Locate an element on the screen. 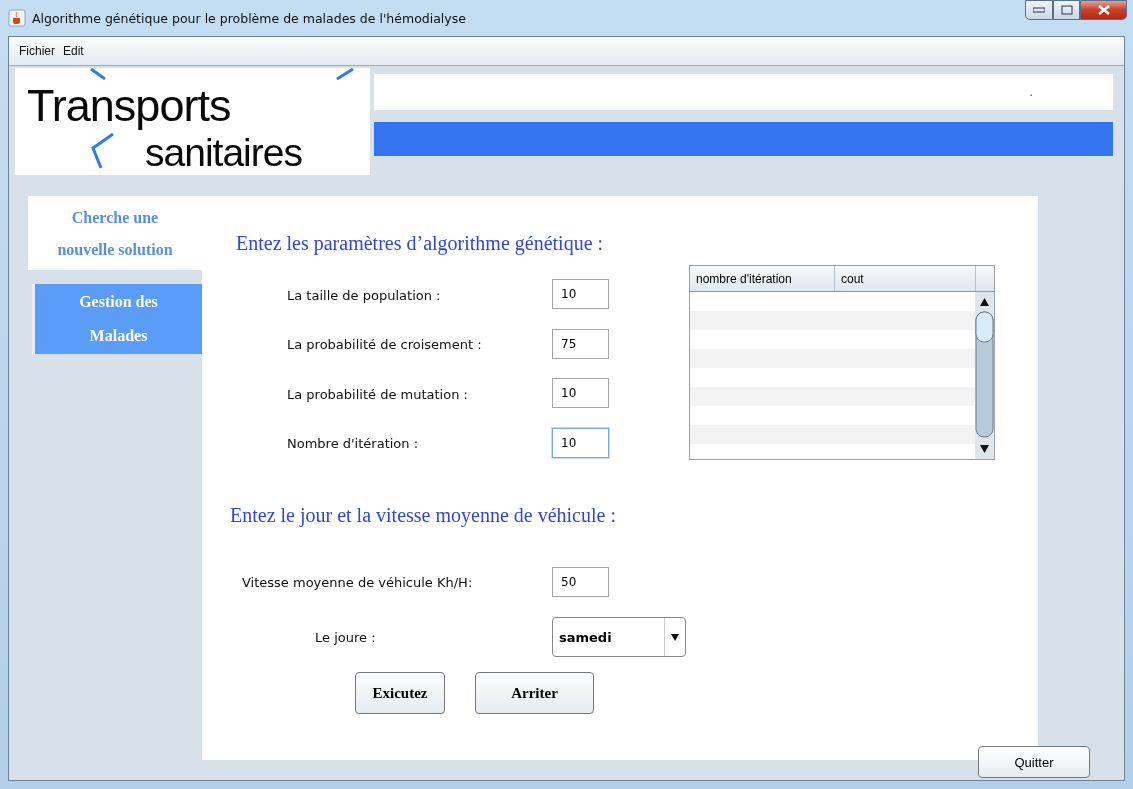 The image size is (1133, 789). minimize-button is located at coordinates (1039, 10).